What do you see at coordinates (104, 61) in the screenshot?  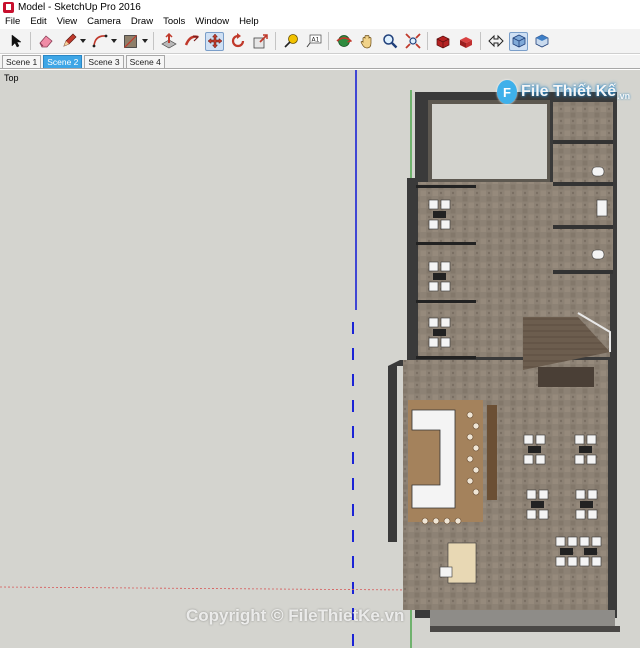 I see `scene-tab-3: Scene 3` at bounding box center [104, 61].